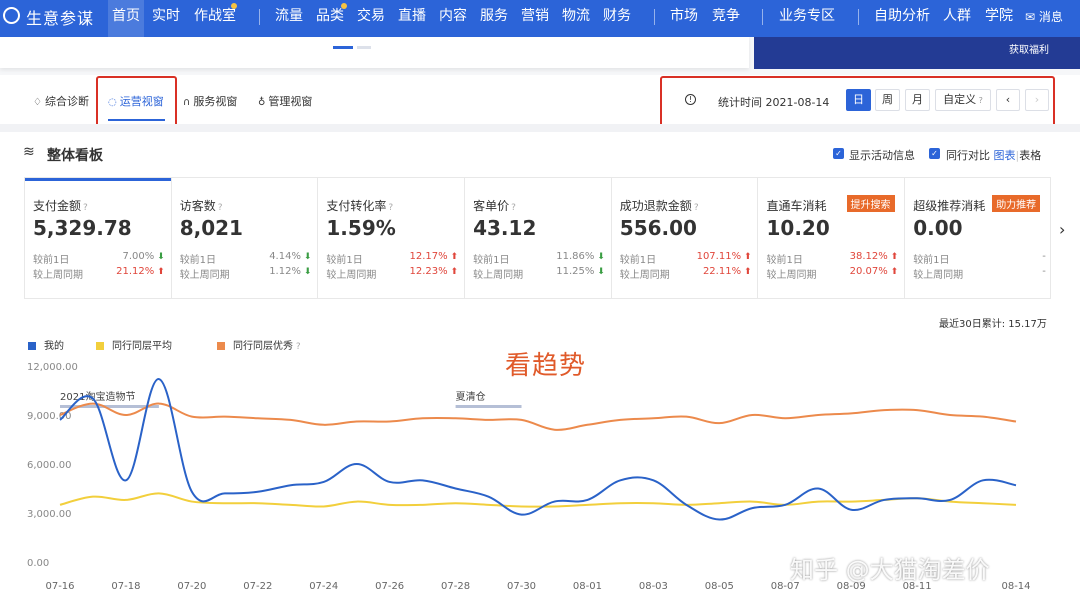 The height and width of the screenshot is (609, 1080). What do you see at coordinates (323, 586) in the screenshot?
I see `x-tick-label: 07-24` at bounding box center [323, 586].